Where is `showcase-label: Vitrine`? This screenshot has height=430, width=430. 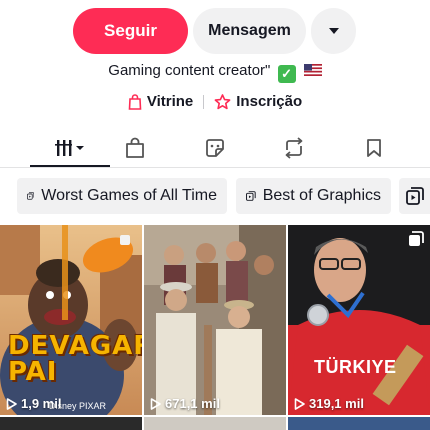
showcase-label: Vitrine is located at coordinates (170, 101).